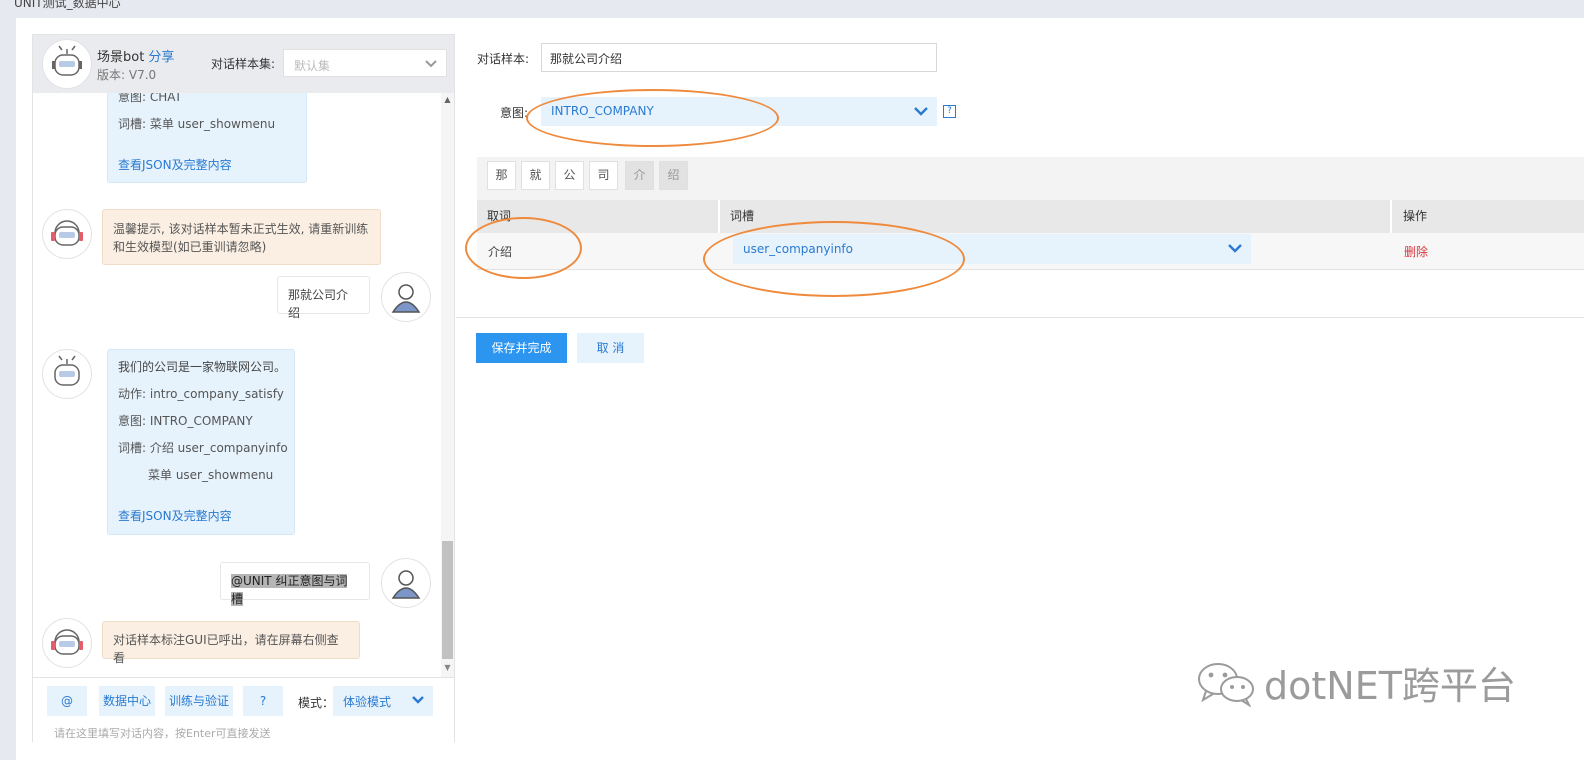 This screenshot has width=1584, height=760. I want to click on mode-label: 模式：, so click(316, 703).